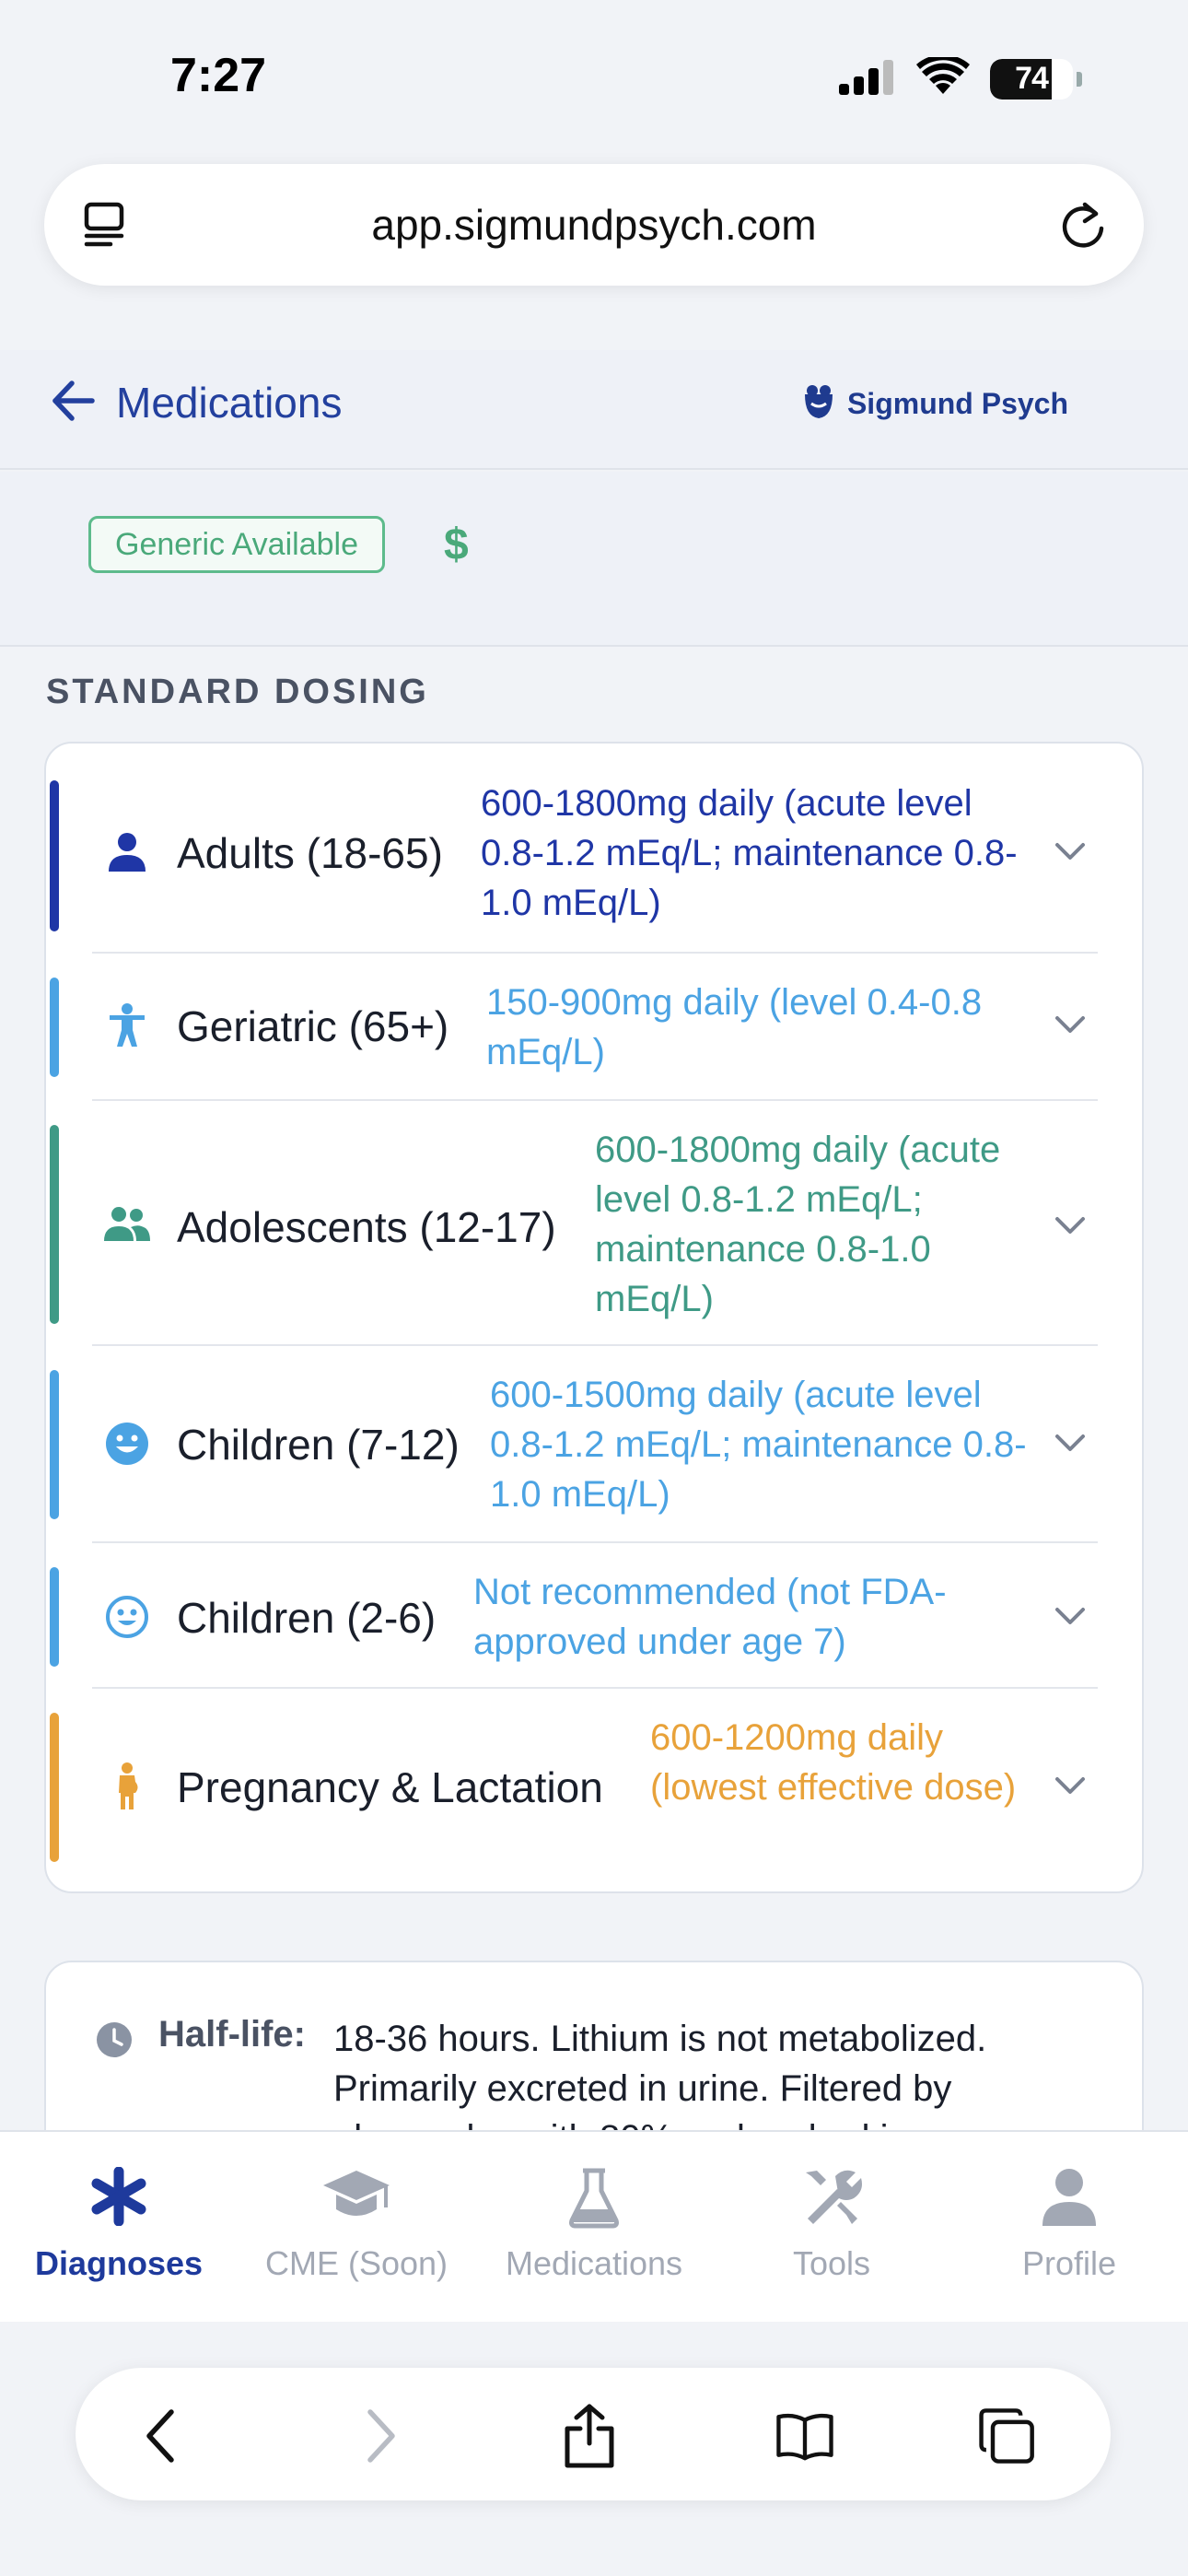 This screenshot has height=2576, width=1188. Describe the element at coordinates (230, 403) in the screenshot. I see `back-label: Medications` at that location.